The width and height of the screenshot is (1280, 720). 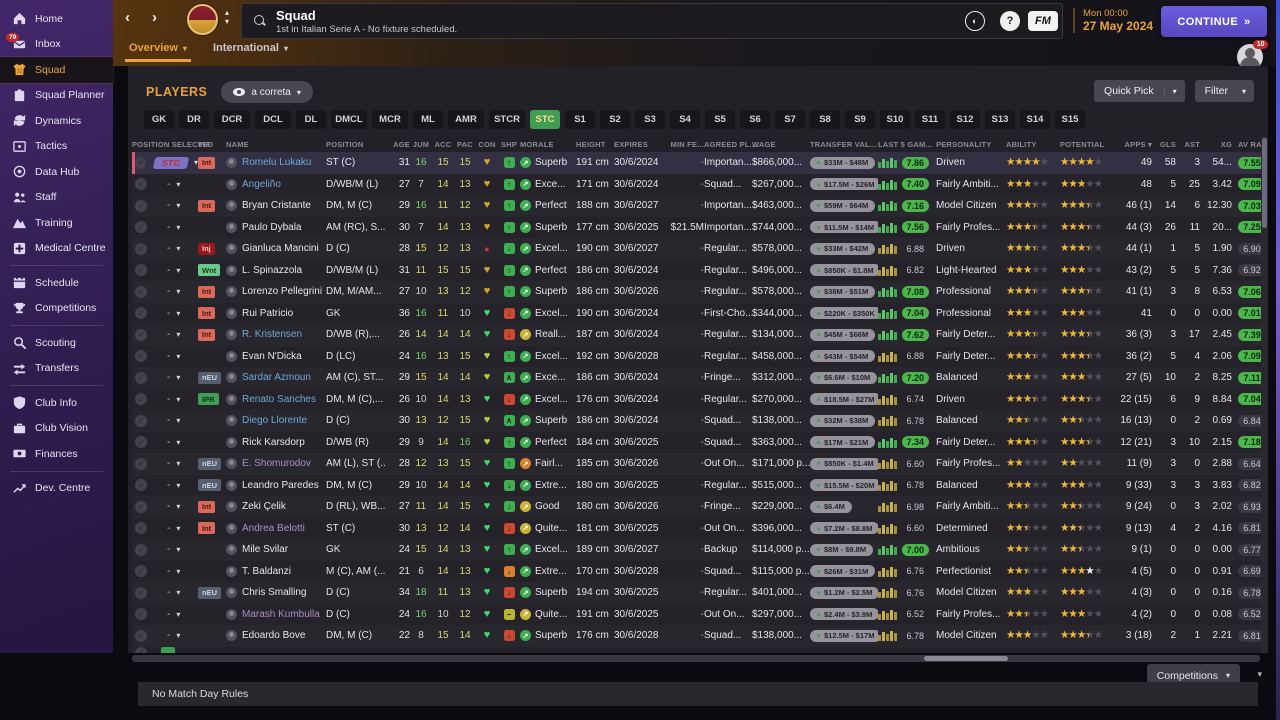 What do you see at coordinates (311, 119) in the screenshot?
I see `position-filter-dl: DL` at bounding box center [311, 119].